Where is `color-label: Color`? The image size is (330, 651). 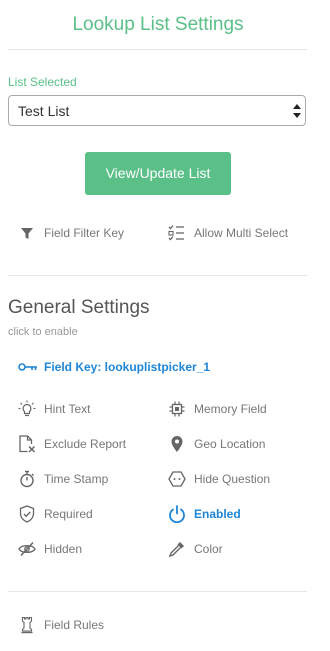
color-label: Color is located at coordinates (208, 549).